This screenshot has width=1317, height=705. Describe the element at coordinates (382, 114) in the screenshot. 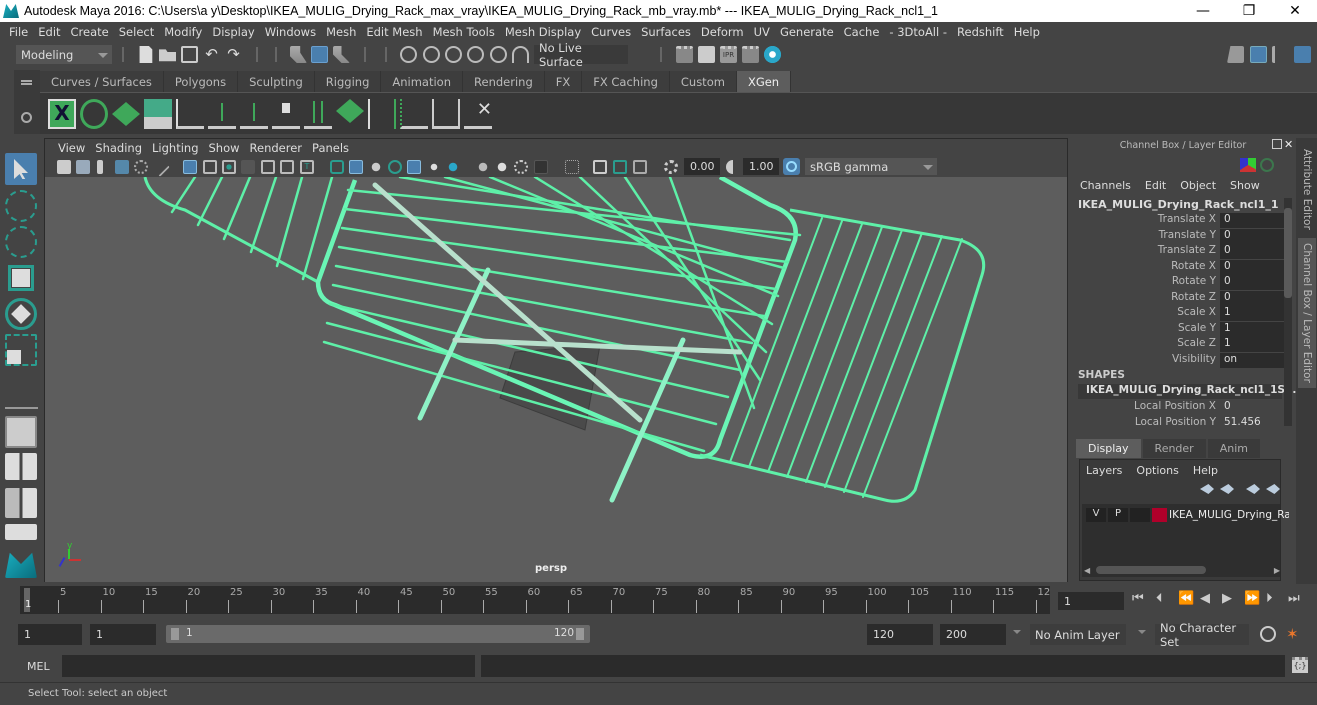

I see `xgen-rebuild-icon` at that location.